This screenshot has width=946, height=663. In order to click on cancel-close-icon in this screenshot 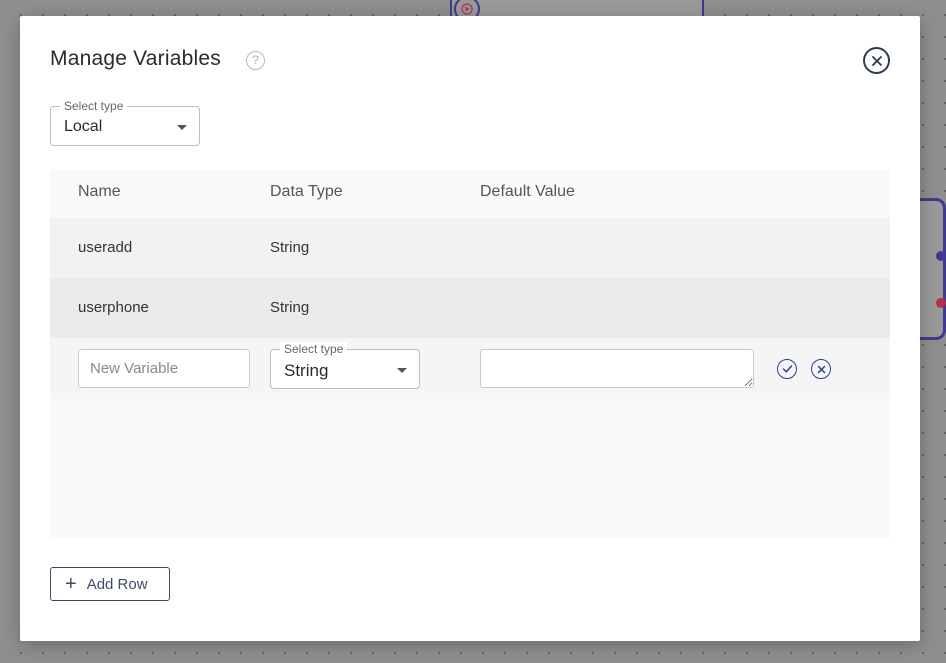, I will do `click(821, 369)`.